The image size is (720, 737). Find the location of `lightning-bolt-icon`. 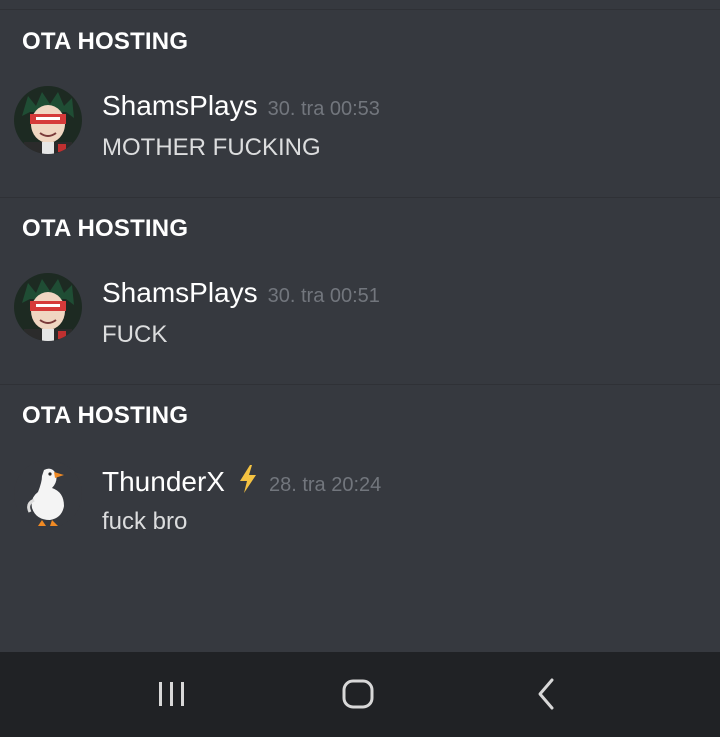

lightning-bolt-icon is located at coordinates (248, 481).